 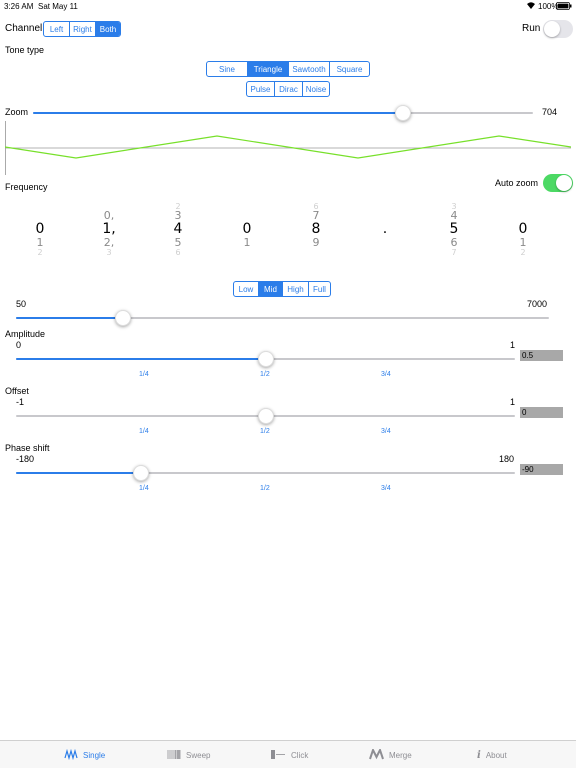 I want to click on tone-type-segmented-control: Sine Triangle Sawtooth Square, so click(x=288, y=69).